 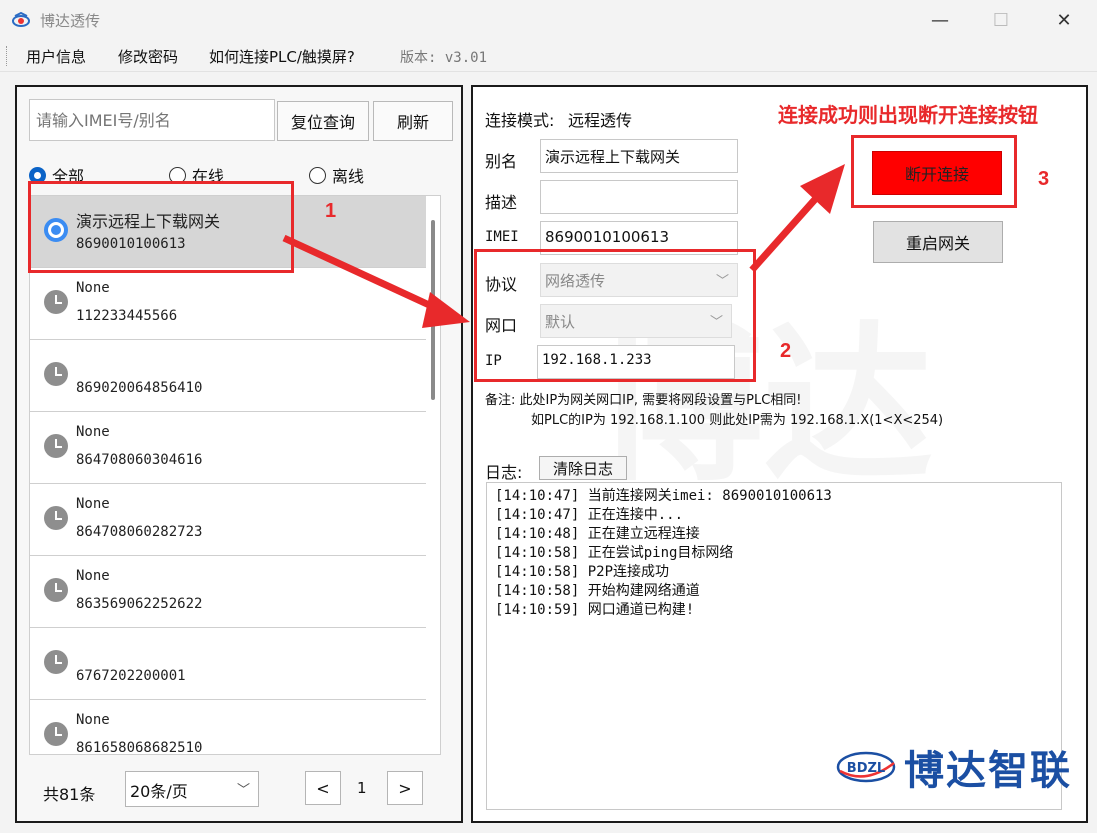 What do you see at coordinates (228, 376) in the screenshot?
I see `device-item: 869020064856410` at bounding box center [228, 376].